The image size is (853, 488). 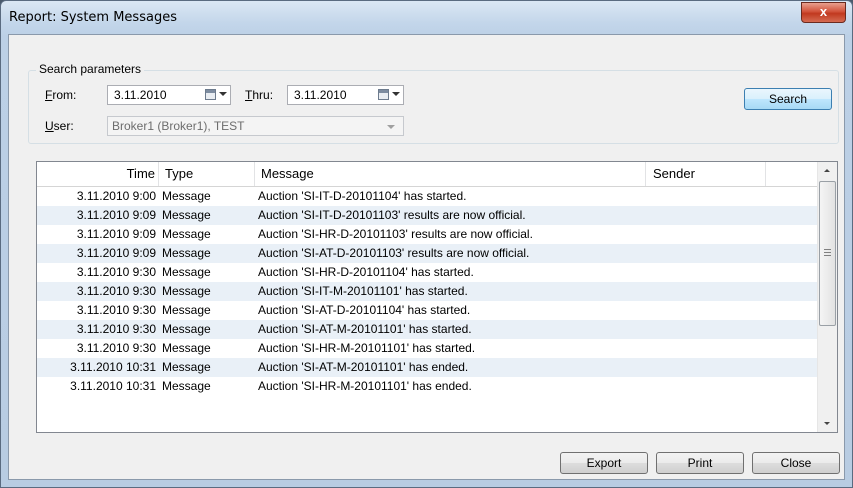 I want to click on user-select: Broker1 (Broker1), TEST, so click(x=255, y=126).